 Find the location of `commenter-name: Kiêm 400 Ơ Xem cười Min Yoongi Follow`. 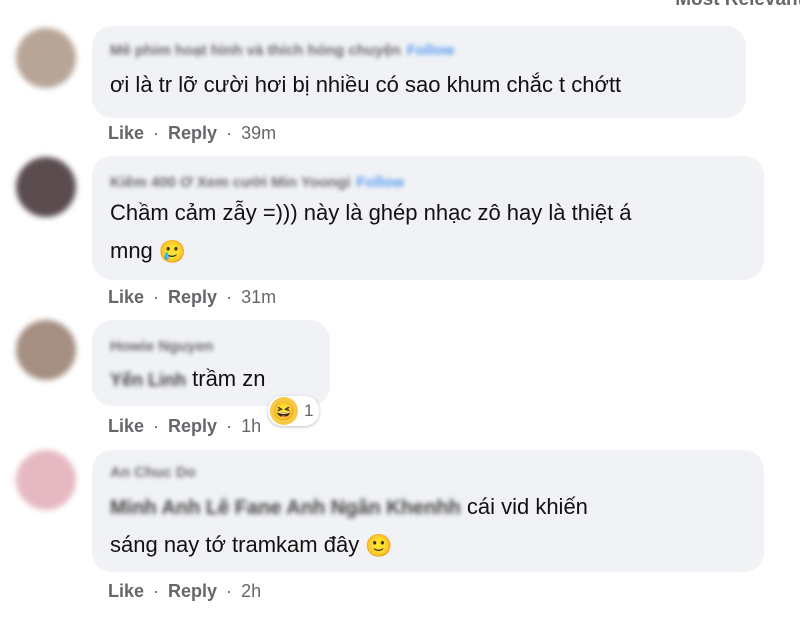

commenter-name: Kiêm 400 Ơ Xem cười Min Yoongi Follow is located at coordinates (257, 182).